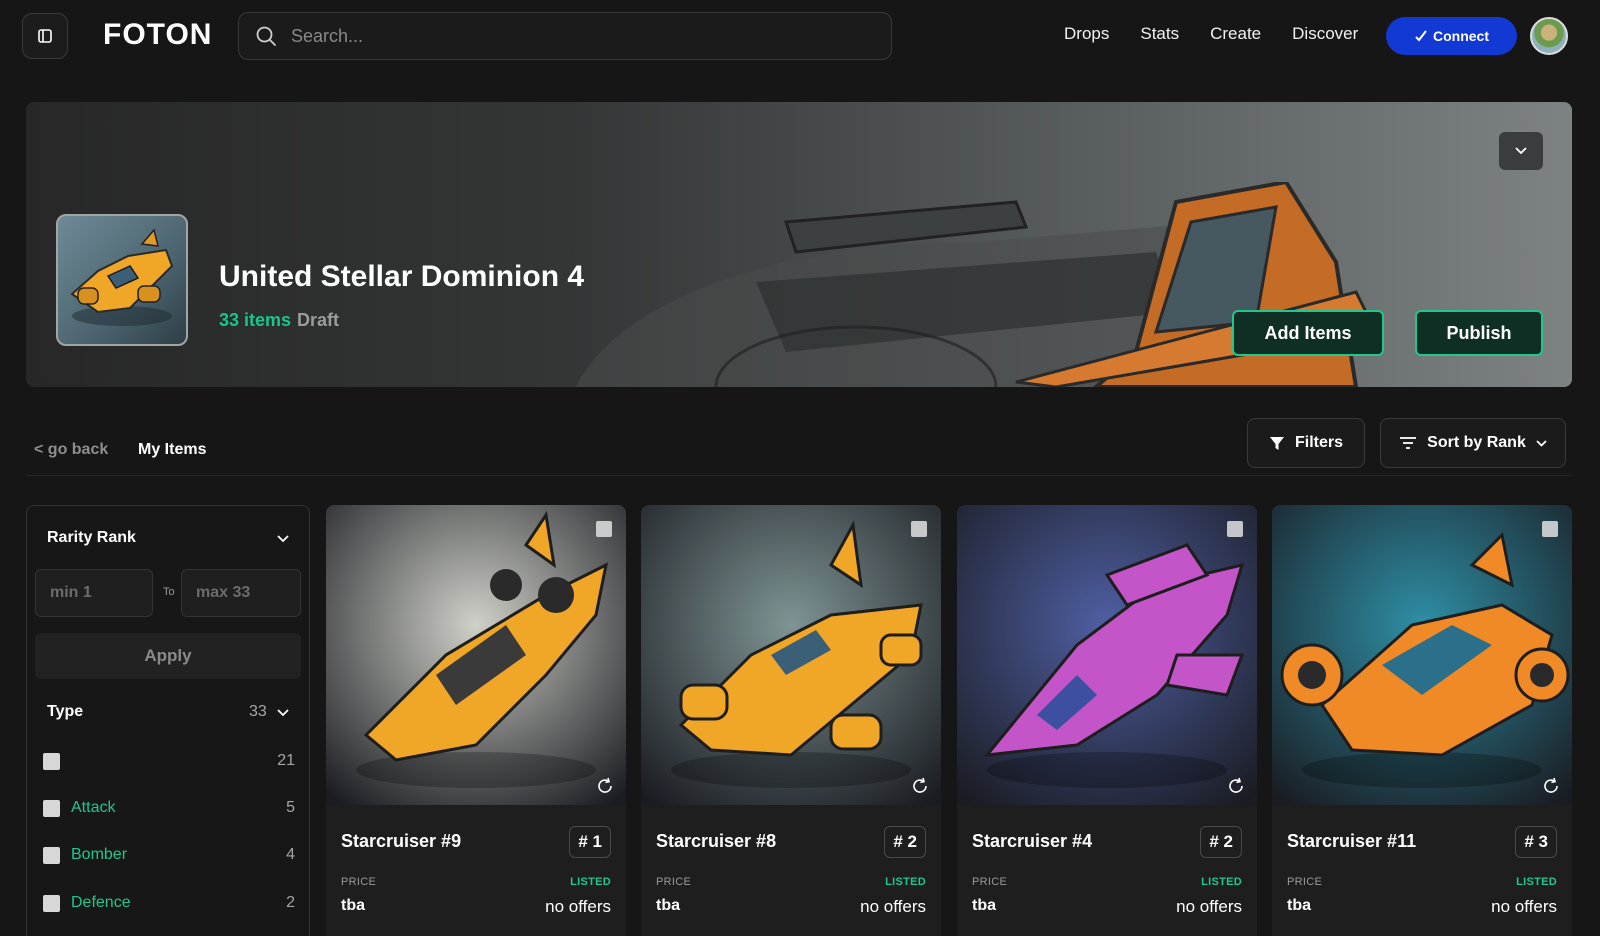  What do you see at coordinates (571, 36) in the screenshot?
I see `search-input` at bounding box center [571, 36].